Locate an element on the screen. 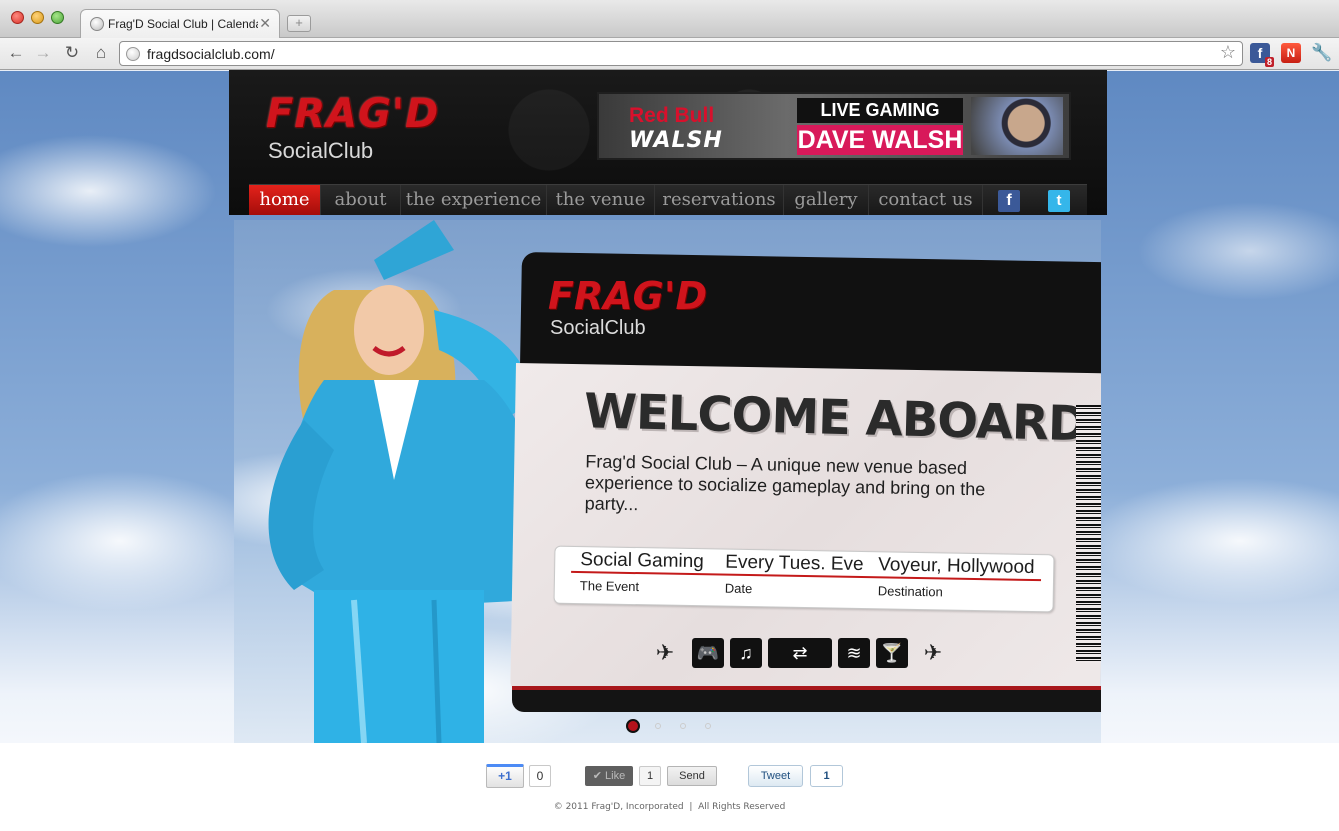  notification-badge: 8 is located at coordinates (1269, 62).